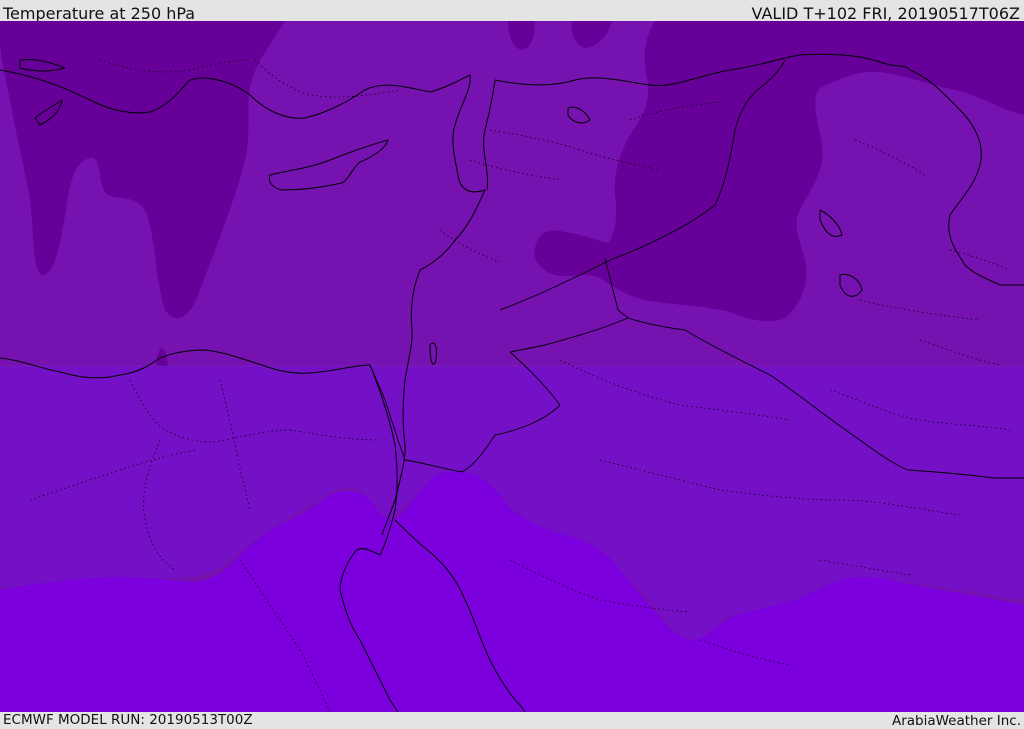 This screenshot has height=729, width=1024. Describe the element at coordinates (128, 720) in the screenshot. I see `model-run-label: ECMWF MODEL RUN: 20190513T00Z` at that location.